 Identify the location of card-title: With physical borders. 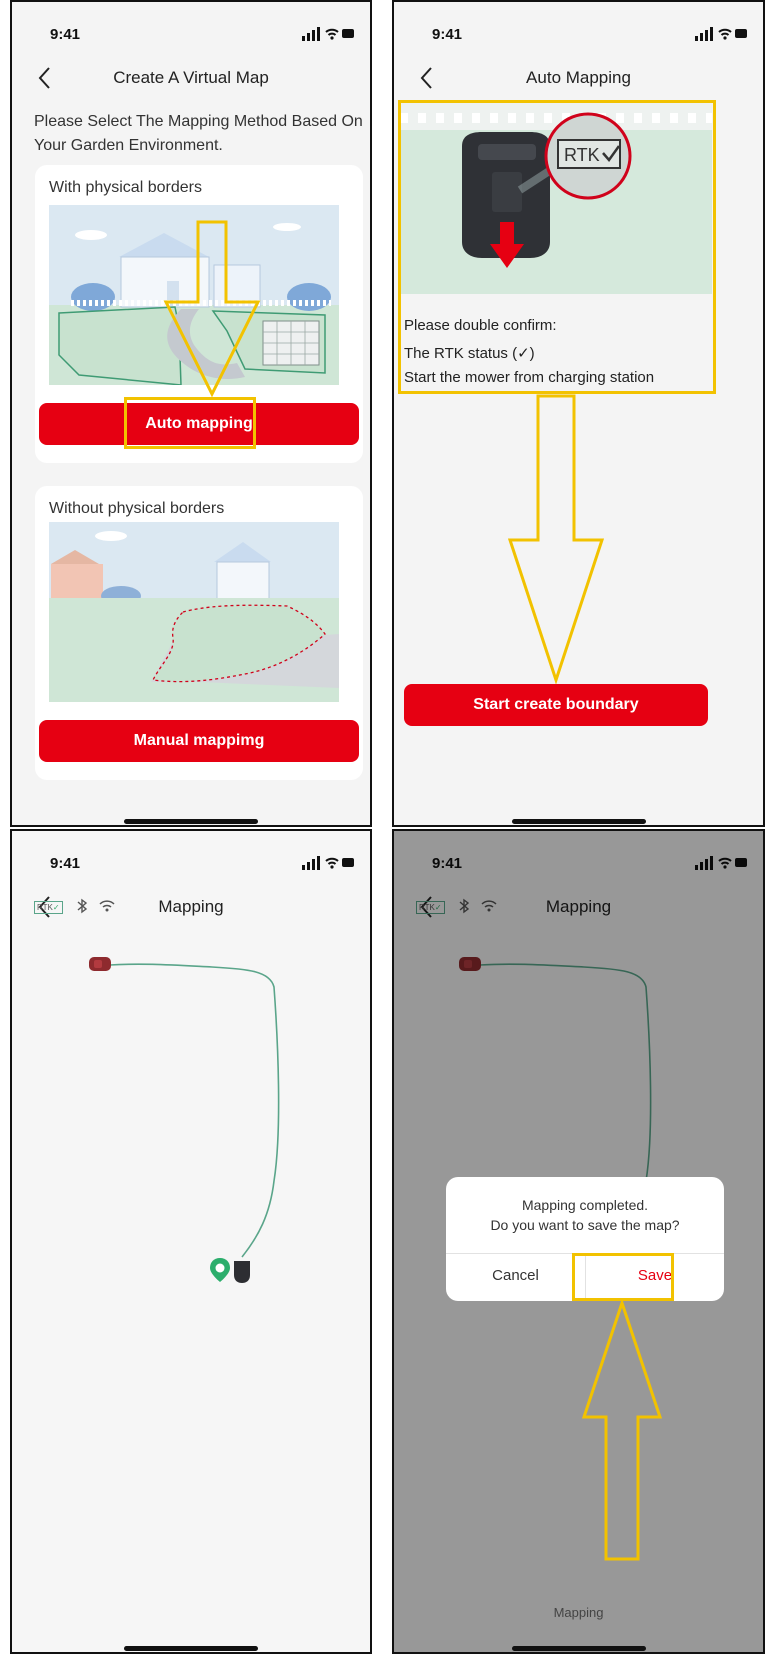
(125, 187).